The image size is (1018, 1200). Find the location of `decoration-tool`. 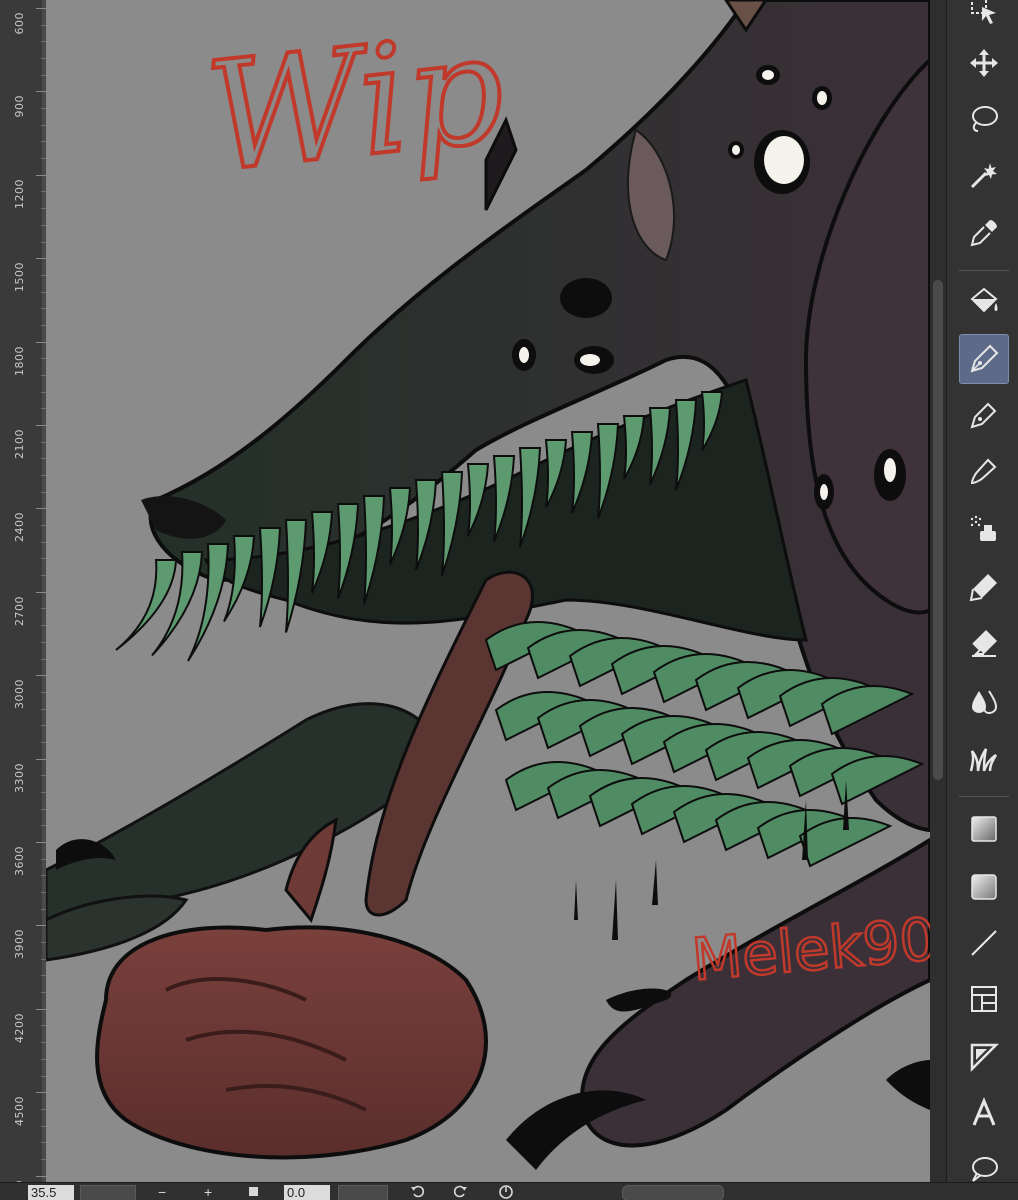

decoration-tool is located at coordinates (984, 587).